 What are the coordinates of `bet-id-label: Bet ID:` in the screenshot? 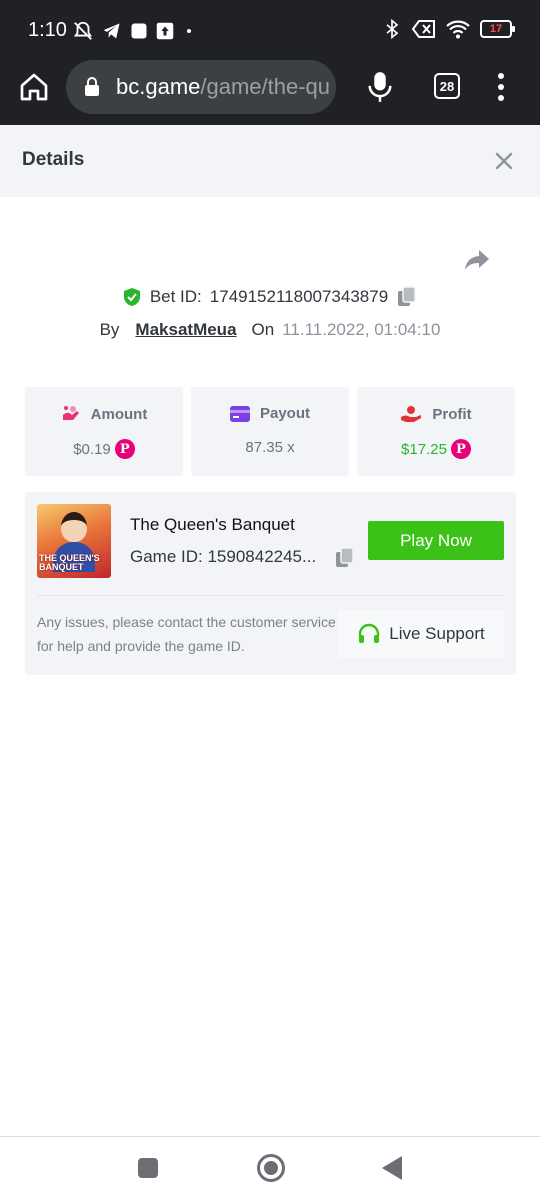 It's located at (175, 296).